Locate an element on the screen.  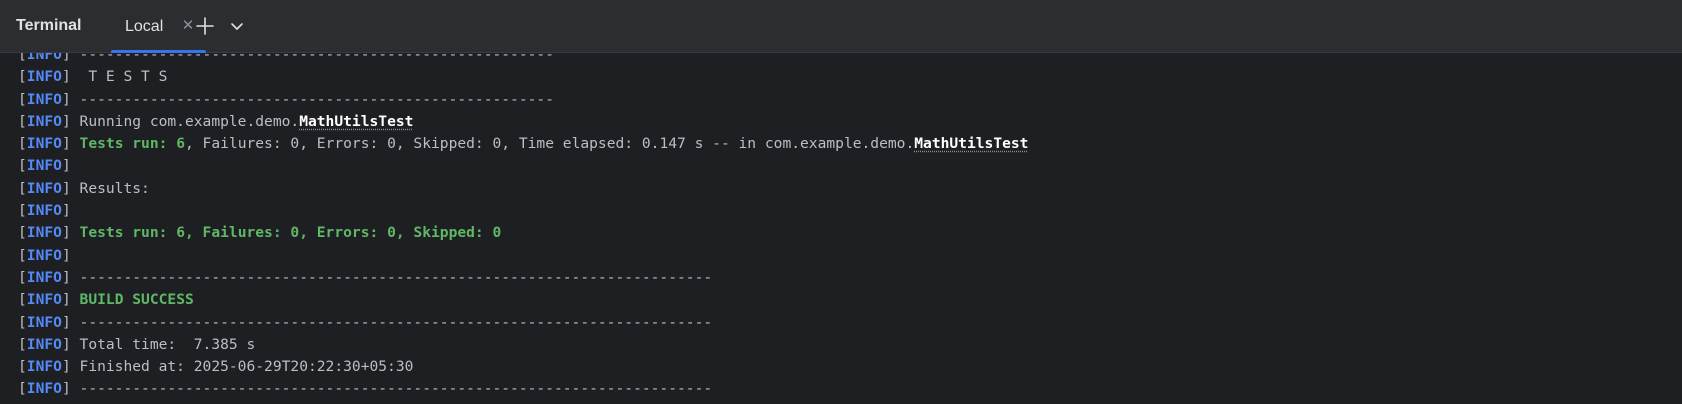
tab-label: Local is located at coordinates (144, 26).